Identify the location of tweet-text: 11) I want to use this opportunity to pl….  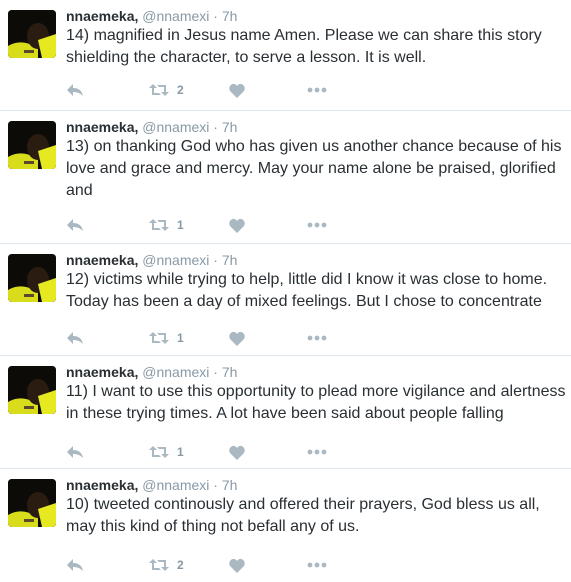
(316, 402).